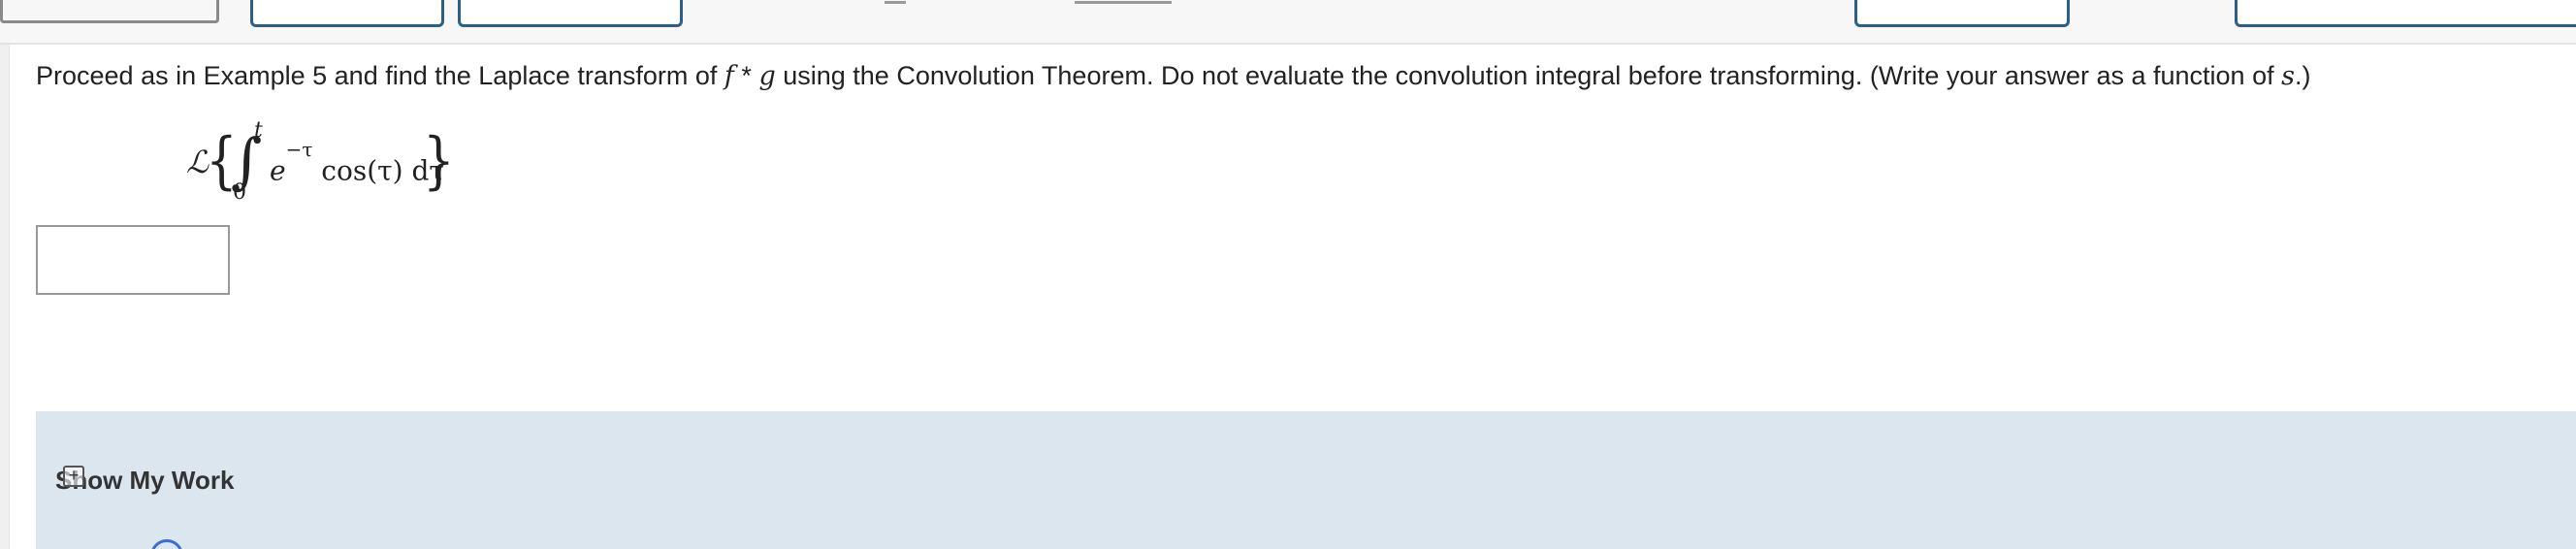  I want to click on function-g: g, so click(767, 76).